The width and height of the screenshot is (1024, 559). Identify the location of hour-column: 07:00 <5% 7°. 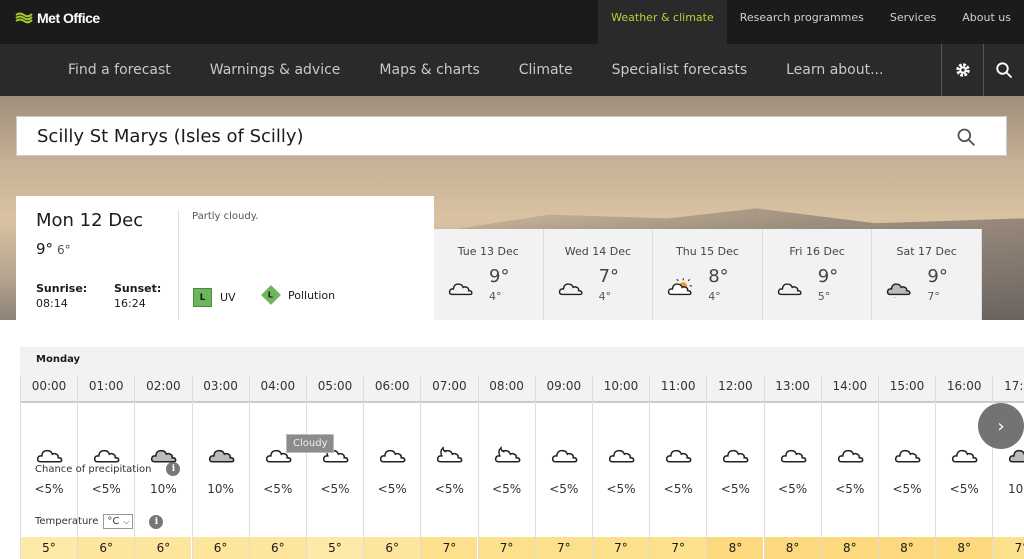
(449, 467).